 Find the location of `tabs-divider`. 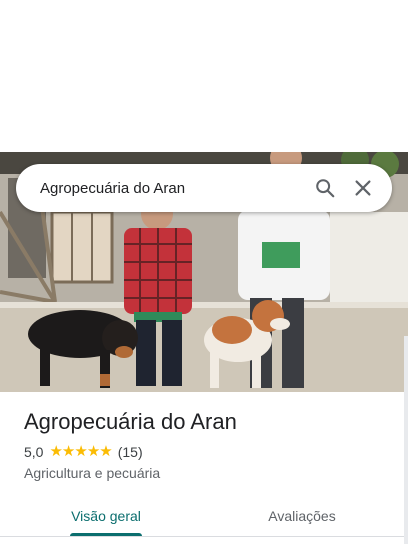

tabs-divider is located at coordinates (204, 536).